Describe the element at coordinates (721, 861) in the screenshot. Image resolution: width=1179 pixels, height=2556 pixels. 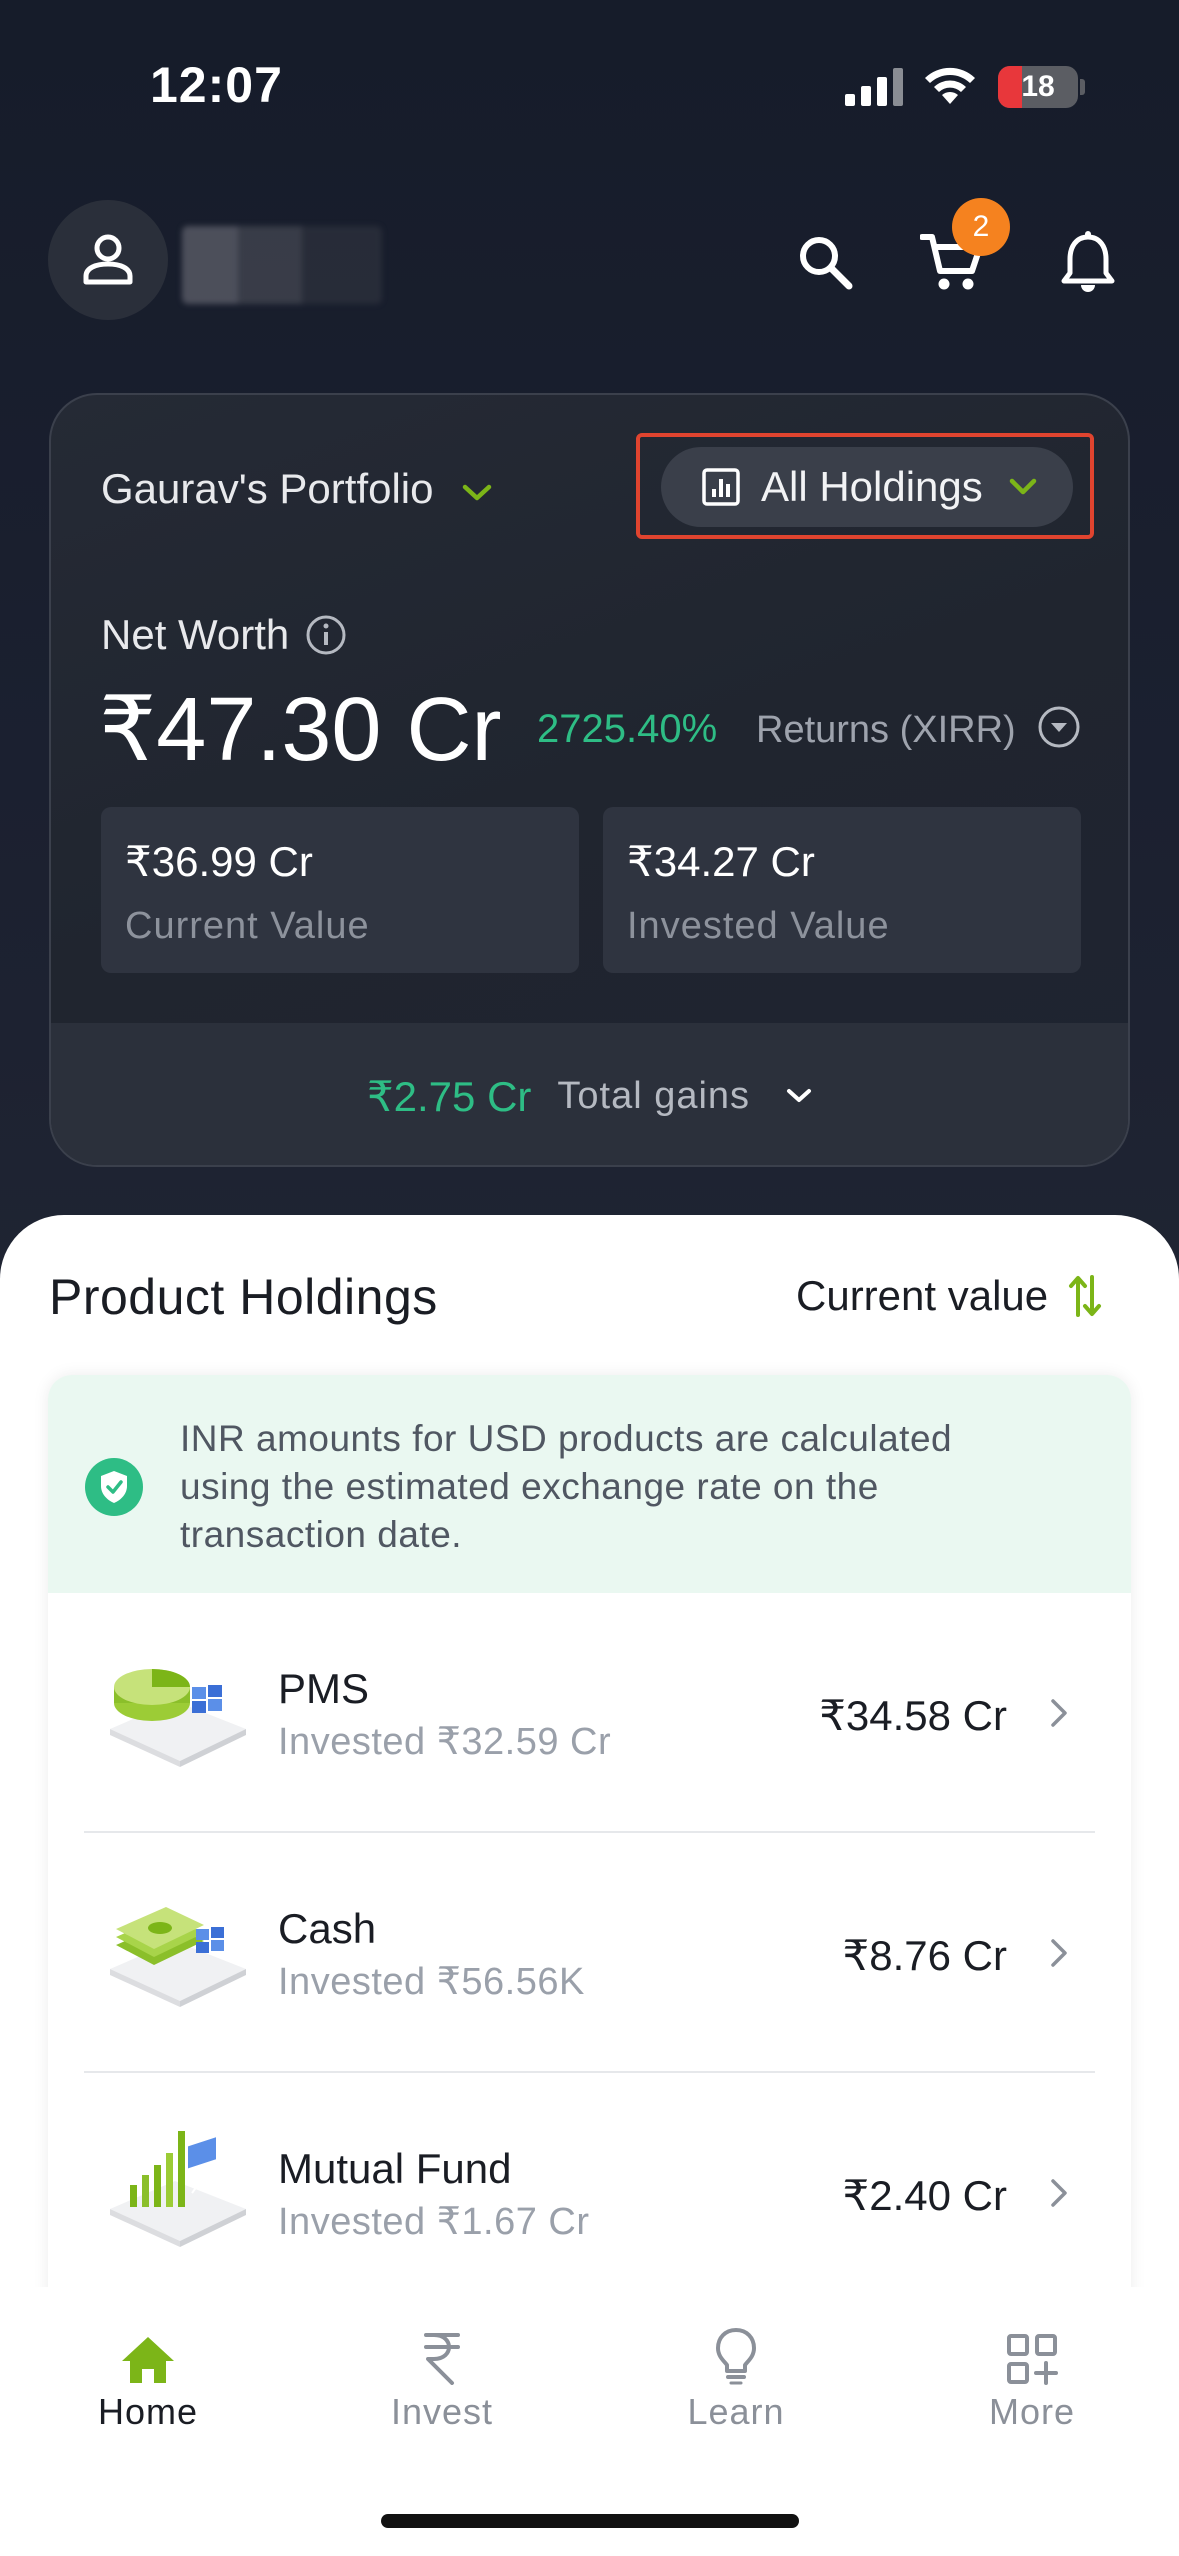
I see `invested-value: ₹34.27 Cr` at that location.